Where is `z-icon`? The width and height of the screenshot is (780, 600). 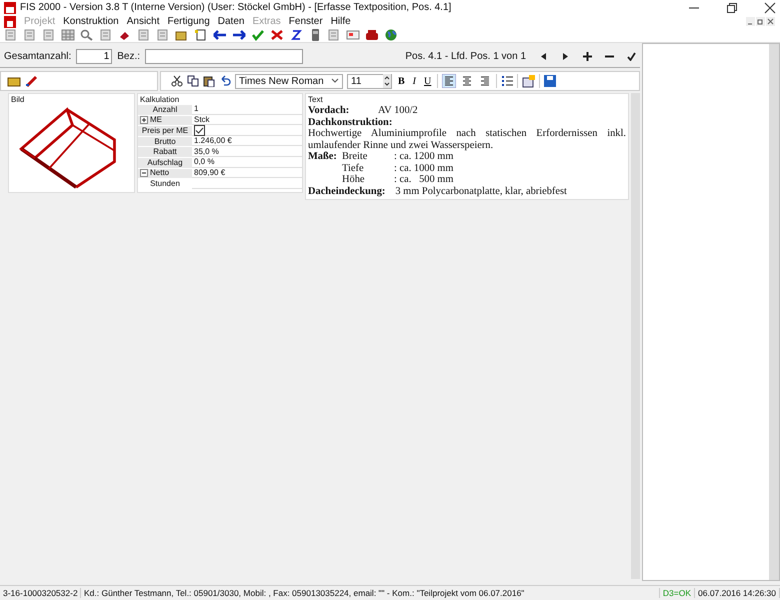 z-icon is located at coordinates (296, 35).